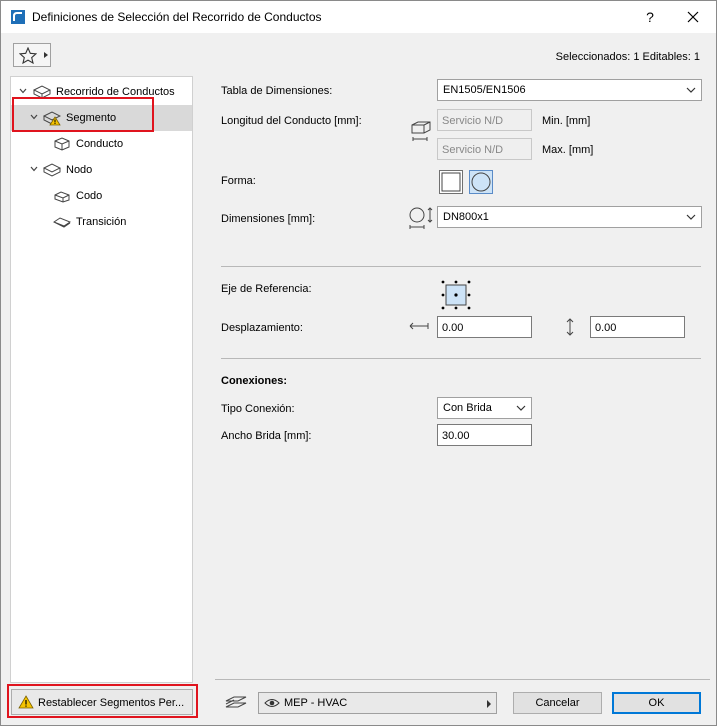  Describe the element at coordinates (377, 703) in the screenshot. I see `layer-select: MEP - HVAC` at that location.